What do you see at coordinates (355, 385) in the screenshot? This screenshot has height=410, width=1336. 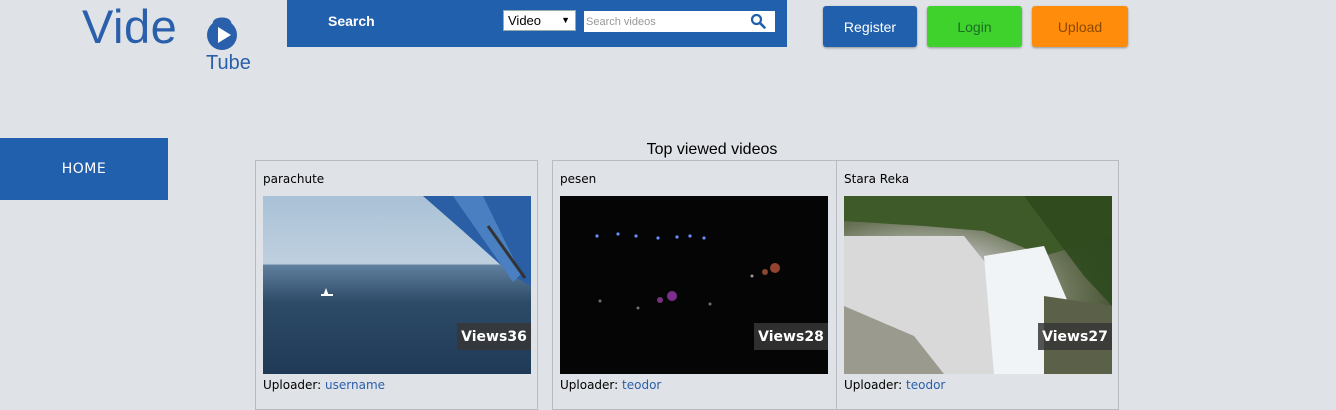 I see `uploader-link: username` at bounding box center [355, 385].